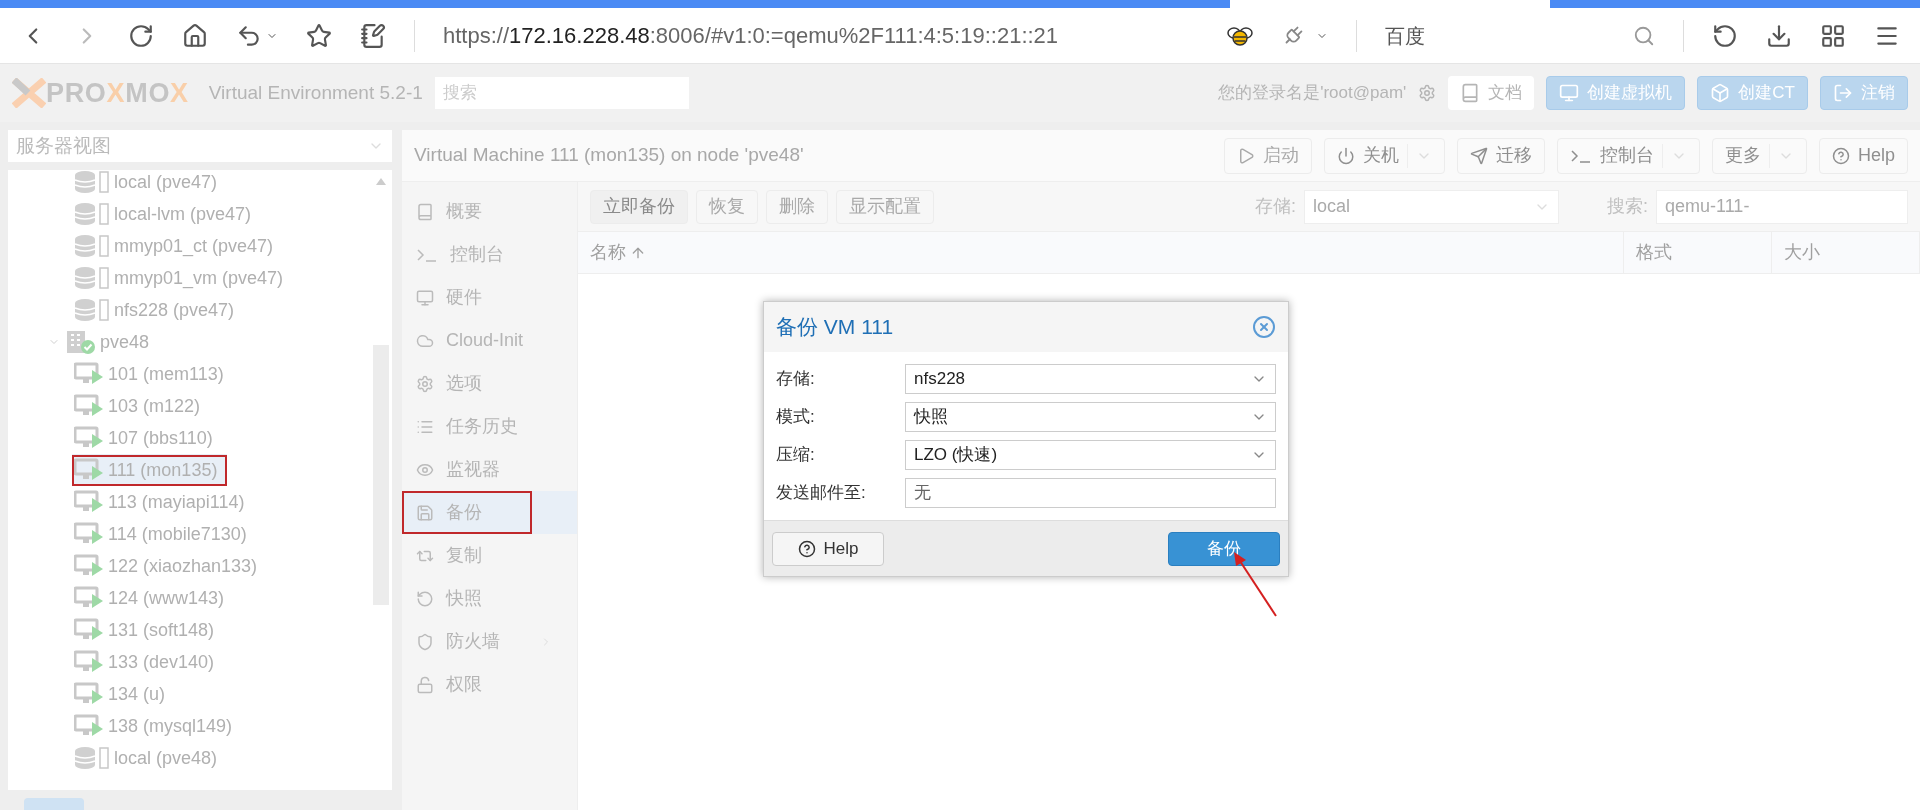 The width and height of the screenshot is (1920, 810). I want to click on notes-icon, so click(373, 35).